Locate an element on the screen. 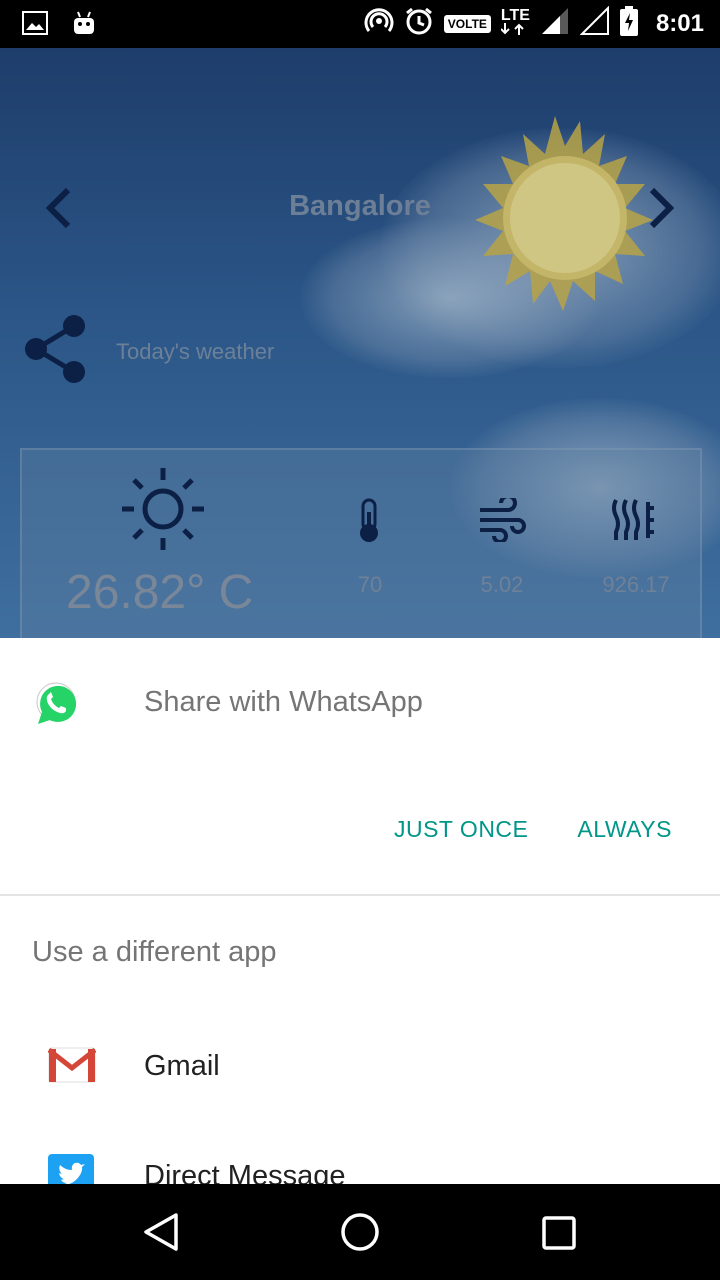  alarm-icon is located at coordinates (419, 23).